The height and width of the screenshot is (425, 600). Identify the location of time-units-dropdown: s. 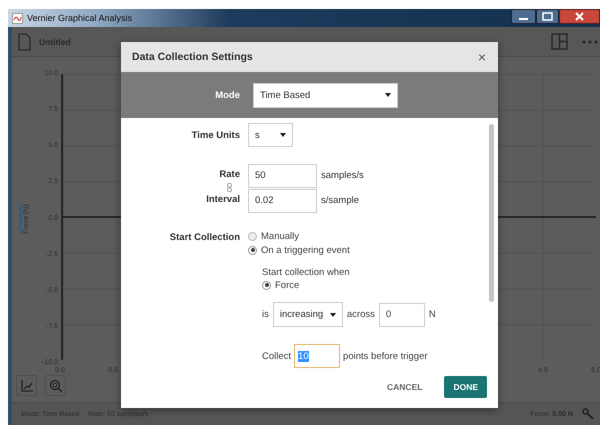
(270, 135).